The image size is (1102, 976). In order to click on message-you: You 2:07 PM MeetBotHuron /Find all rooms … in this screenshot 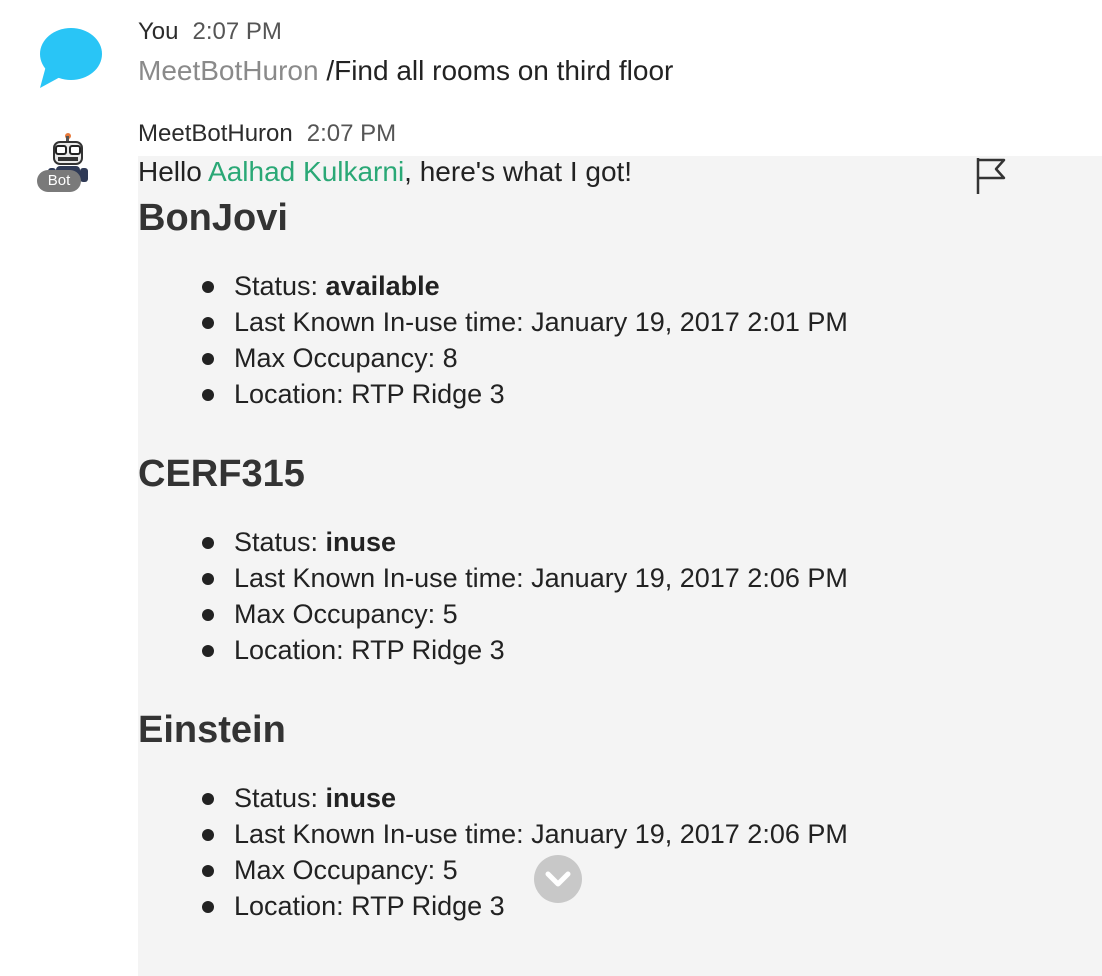, I will do `click(551, 55)`.